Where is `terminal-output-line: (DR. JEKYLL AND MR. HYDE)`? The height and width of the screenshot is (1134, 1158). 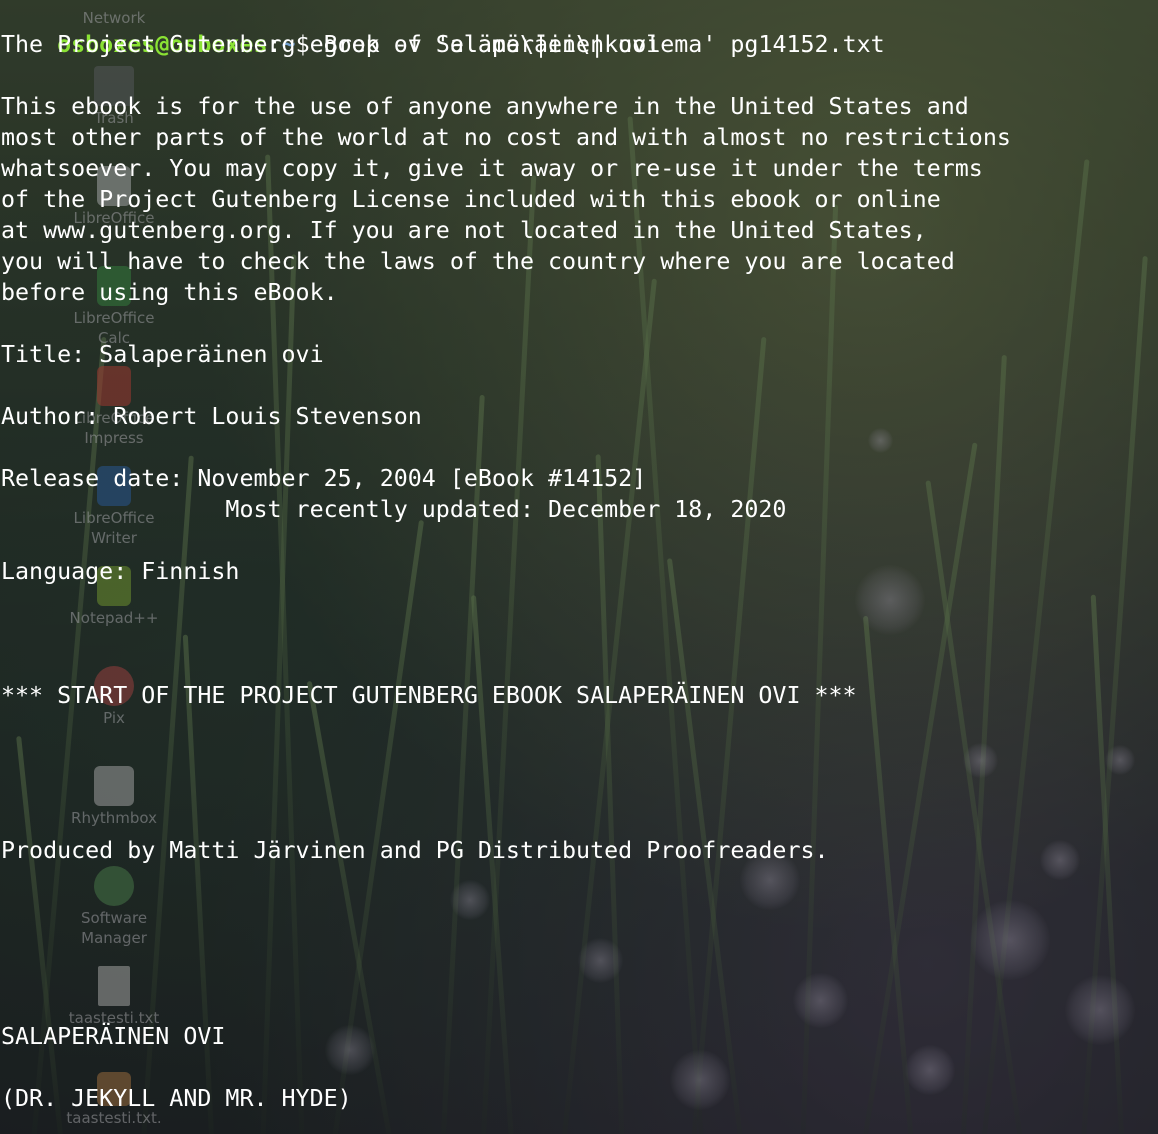 terminal-output-line: (DR. JEKYLL AND MR. HYDE) is located at coordinates (176, 1098).